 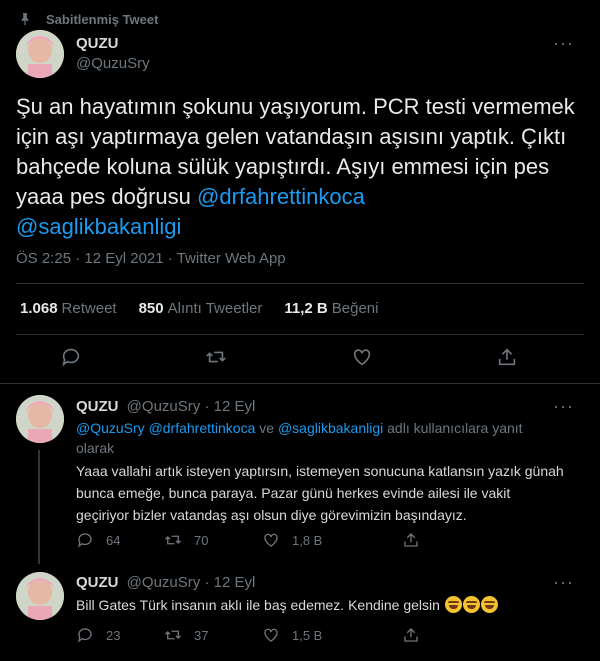 What do you see at coordinates (89, 308) in the screenshot?
I see `retweet-label: Retweet` at bounding box center [89, 308].